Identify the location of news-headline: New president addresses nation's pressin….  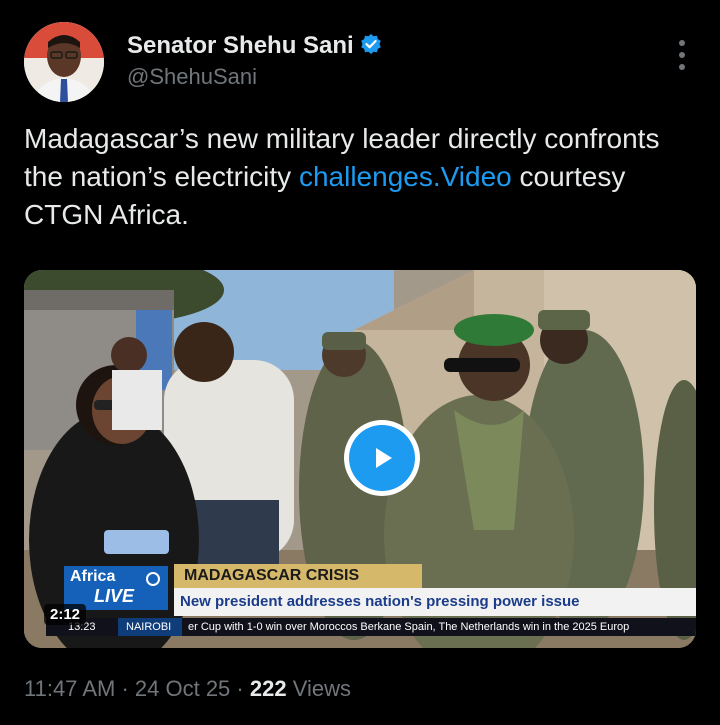
(435, 602).